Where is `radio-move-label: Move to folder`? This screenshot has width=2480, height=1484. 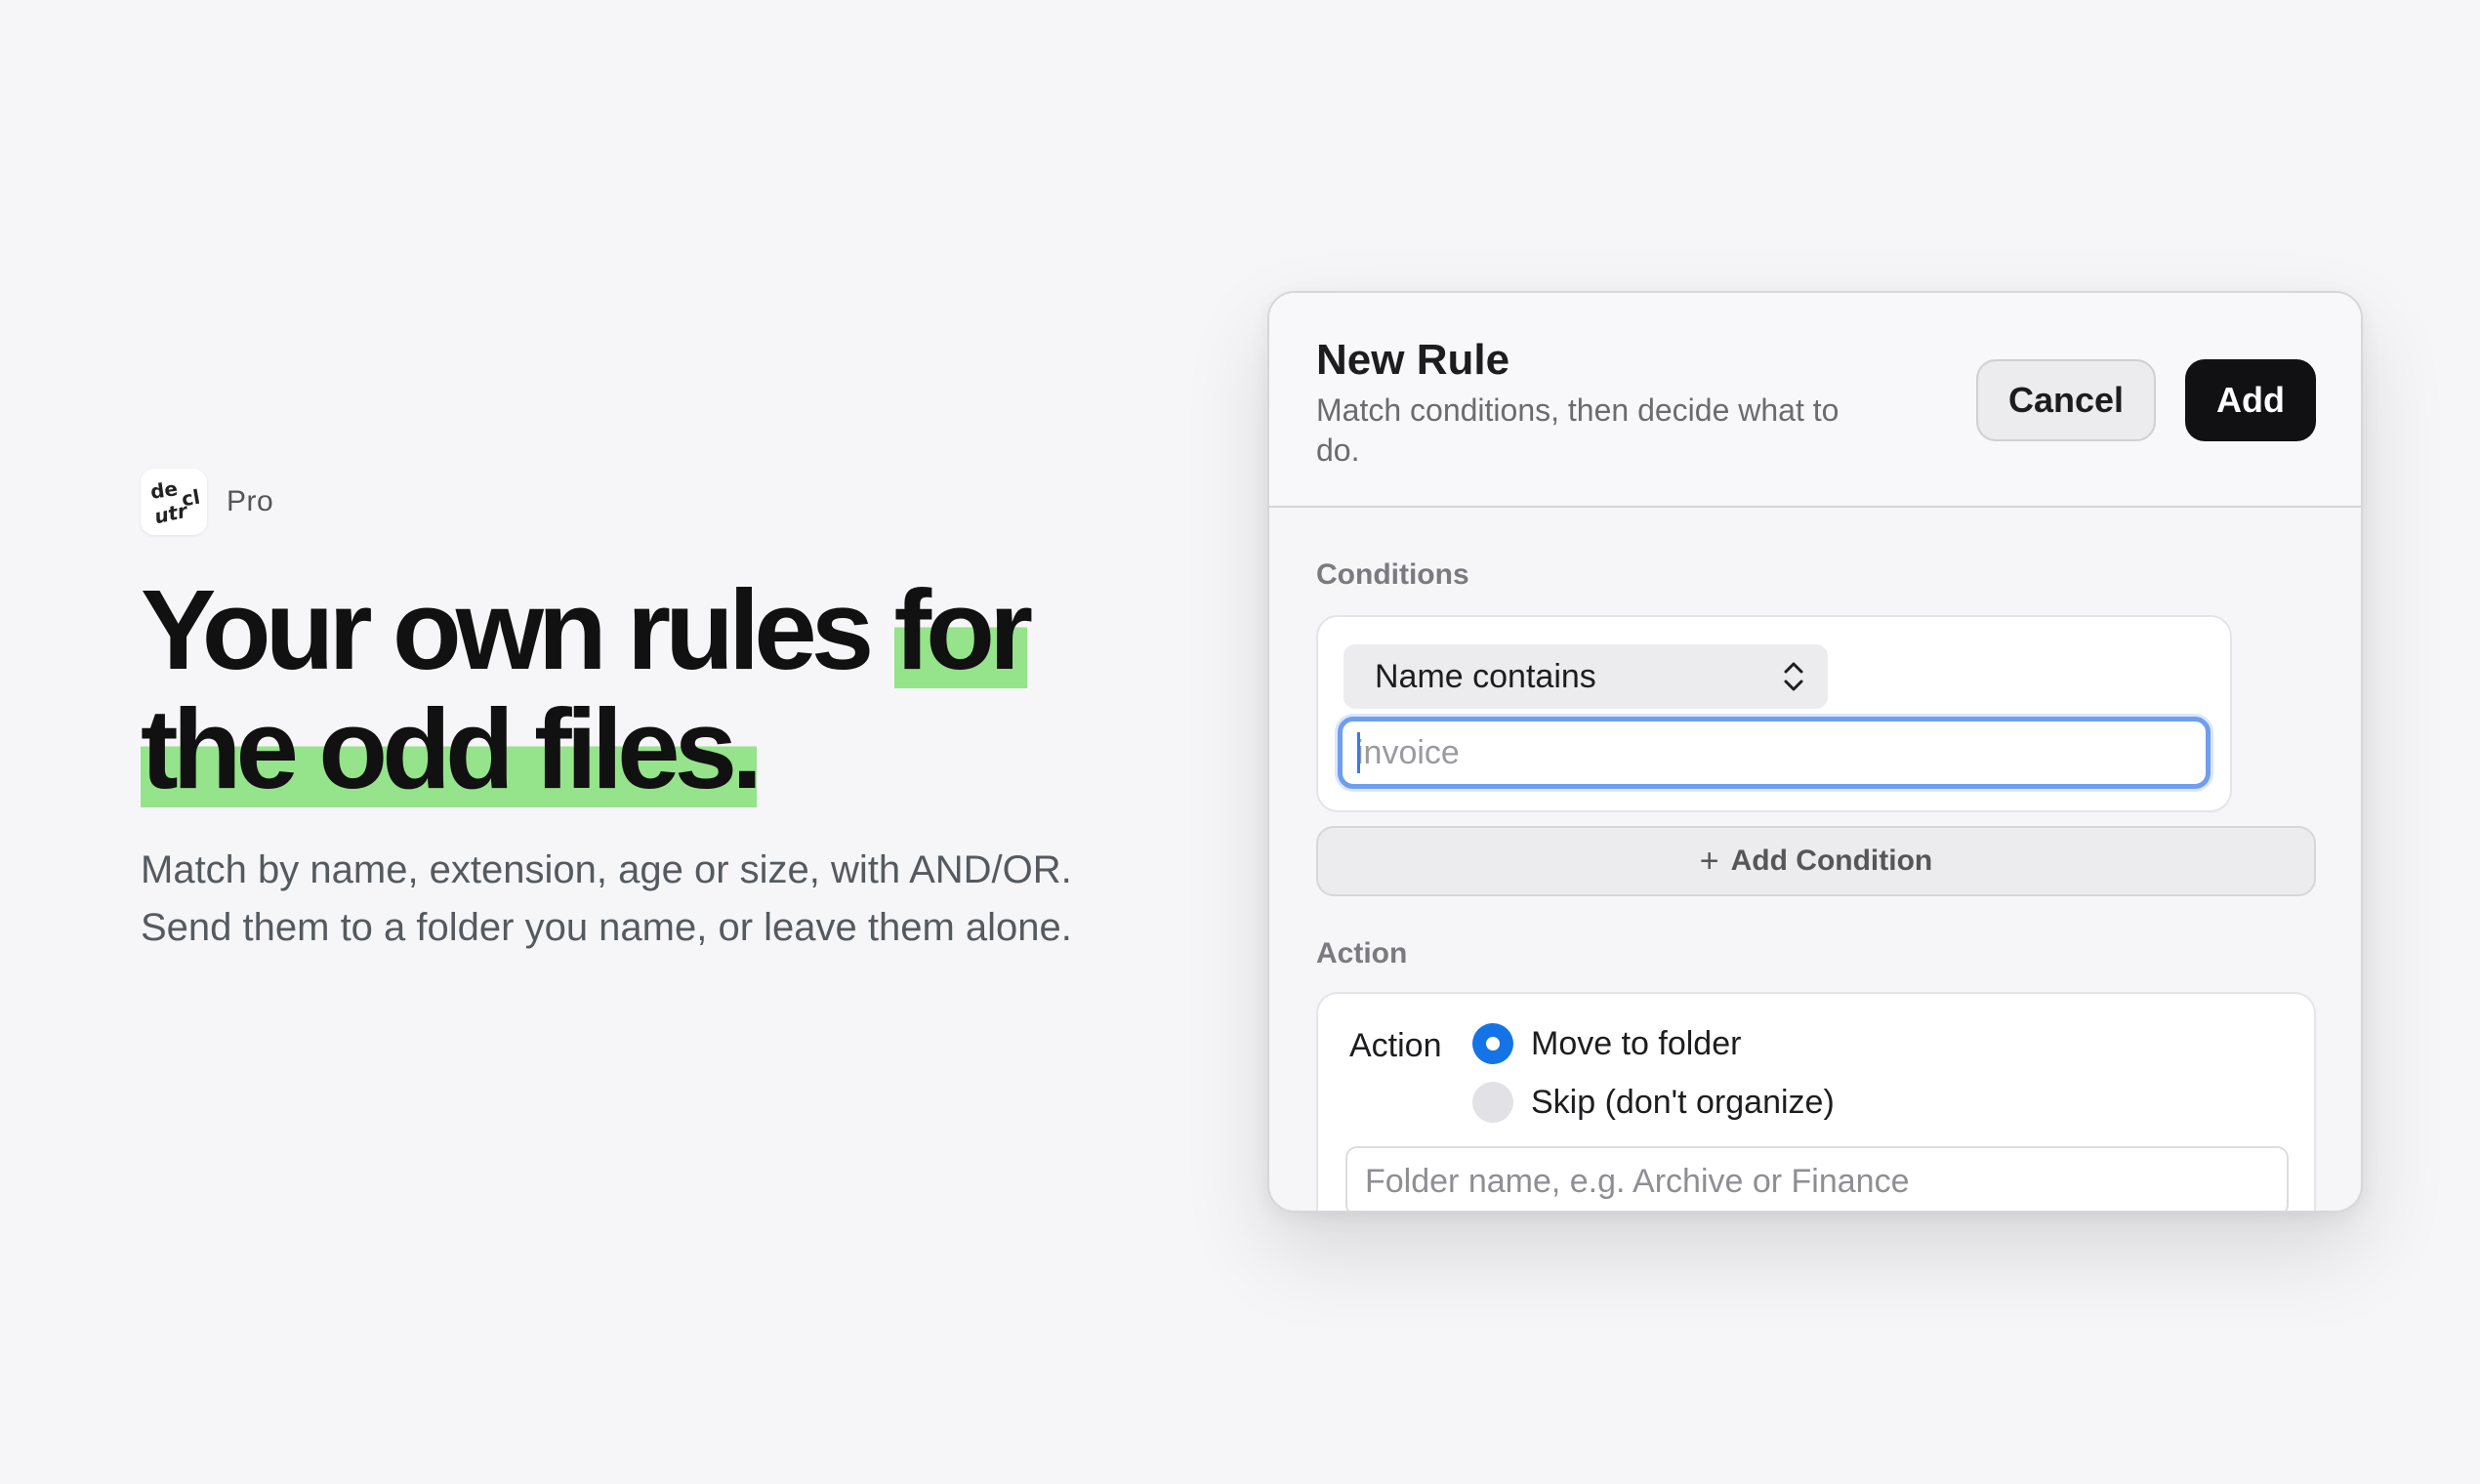
radio-move-label: Move to folder is located at coordinates (1636, 1043).